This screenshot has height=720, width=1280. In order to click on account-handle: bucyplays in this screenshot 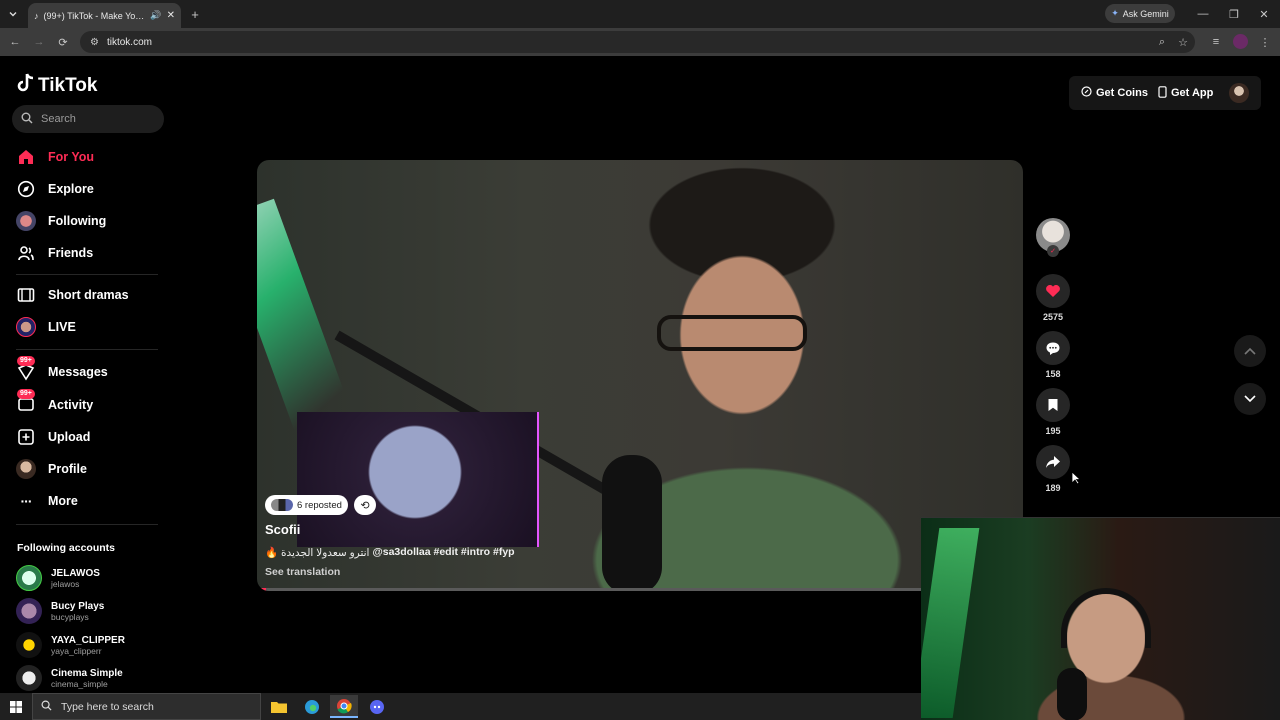, I will do `click(70, 616)`.